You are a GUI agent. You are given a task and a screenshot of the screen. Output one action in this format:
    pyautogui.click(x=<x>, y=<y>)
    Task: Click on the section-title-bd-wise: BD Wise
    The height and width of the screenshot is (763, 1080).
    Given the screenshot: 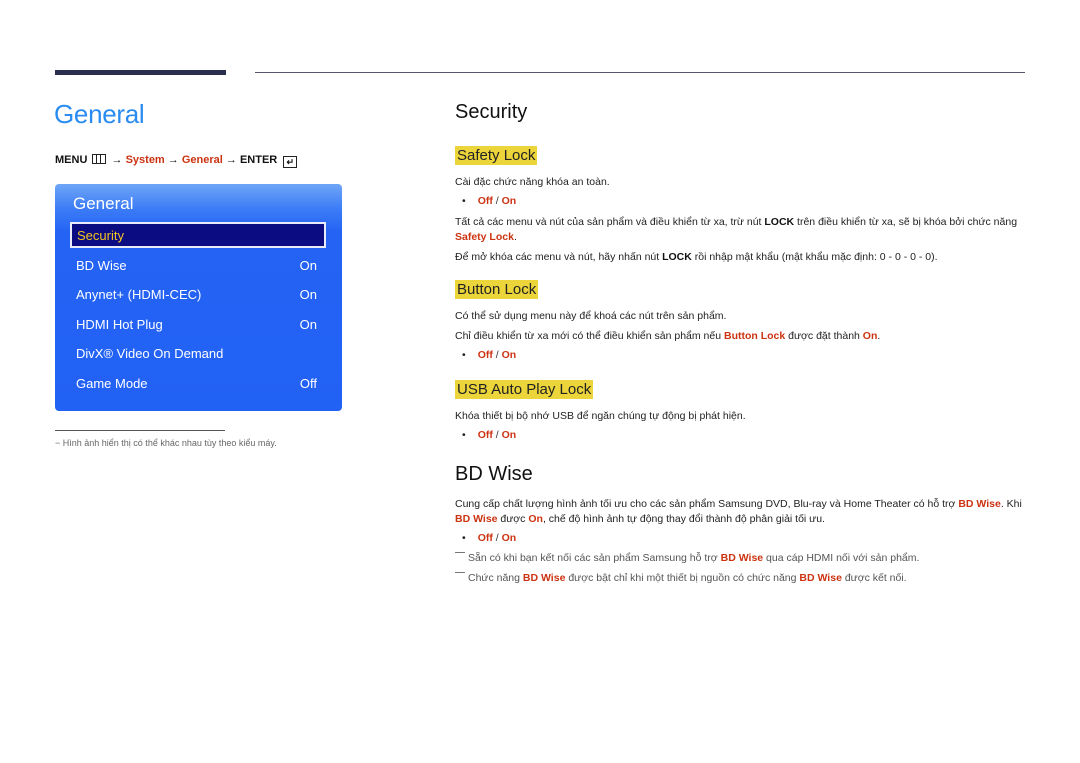 What is the action you would take?
    pyautogui.click(x=494, y=474)
    